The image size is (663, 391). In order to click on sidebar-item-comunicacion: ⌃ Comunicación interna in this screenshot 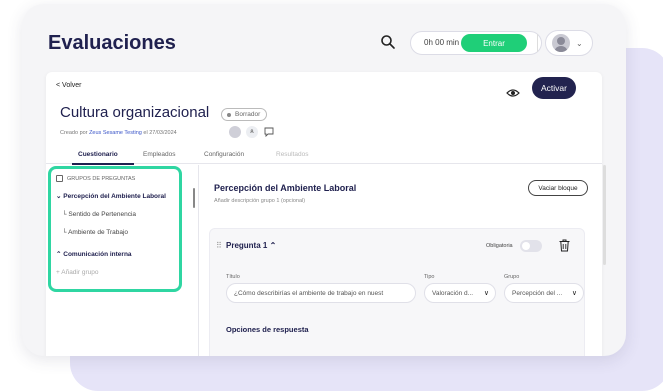, I will do `click(94, 254)`.